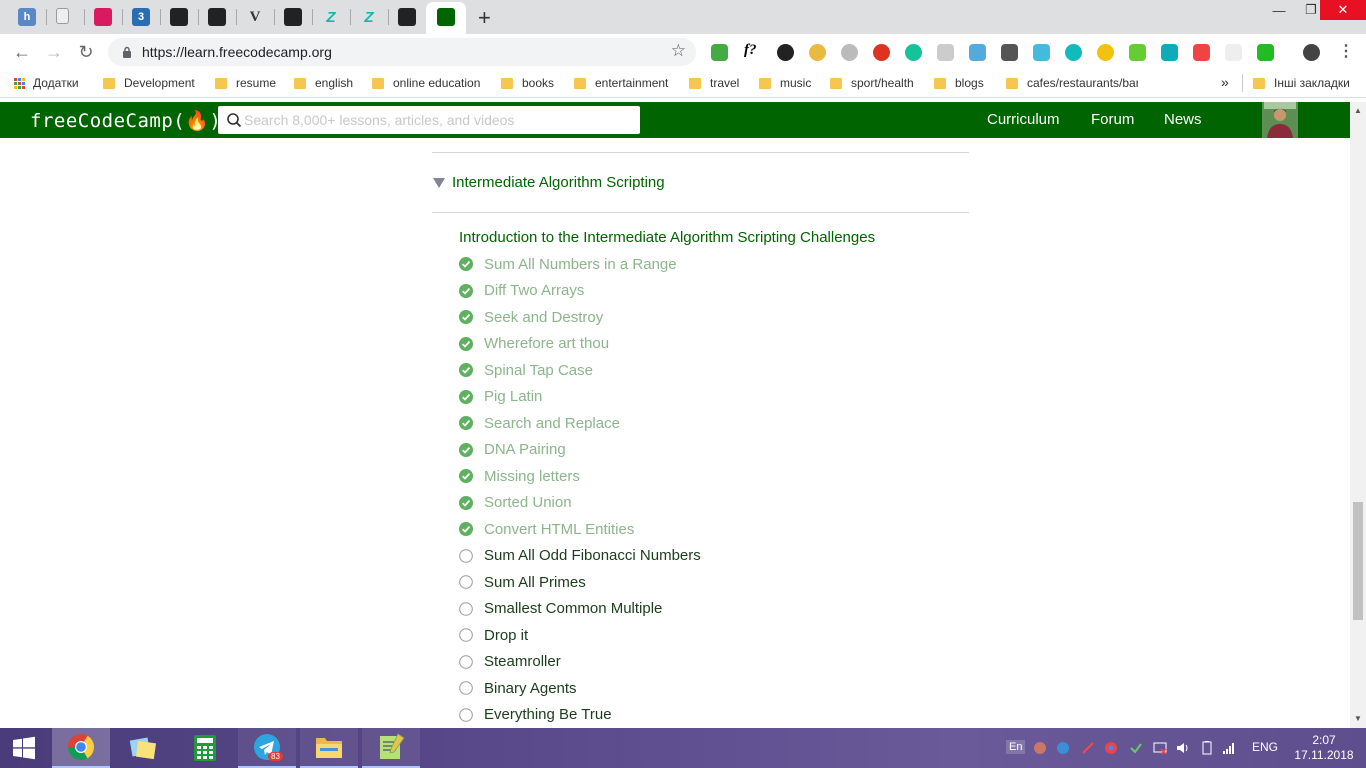 This screenshot has height=768, width=1366. I want to click on feedly-icon, so click(1137, 52).